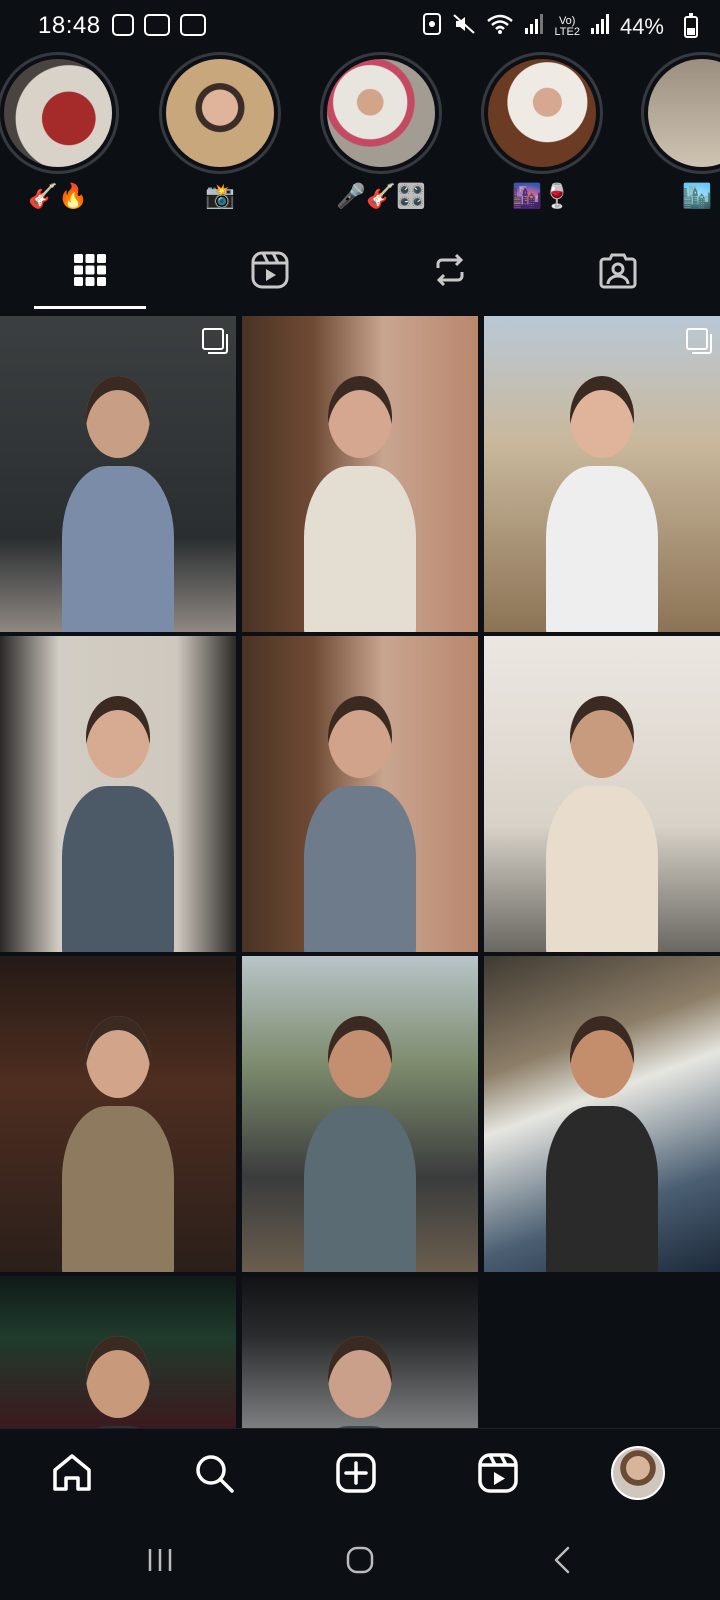 This screenshot has height=1600, width=720. Describe the element at coordinates (58, 196) in the screenshot. I see `highlight-label: 🎸🔥` at that location.